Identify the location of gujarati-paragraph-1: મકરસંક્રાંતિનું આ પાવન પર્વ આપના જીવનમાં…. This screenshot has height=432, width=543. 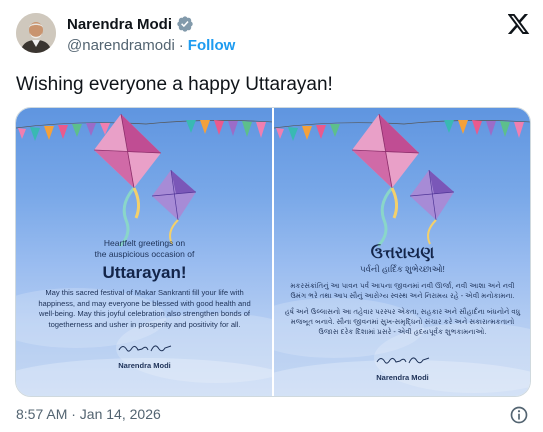
(402, 290).